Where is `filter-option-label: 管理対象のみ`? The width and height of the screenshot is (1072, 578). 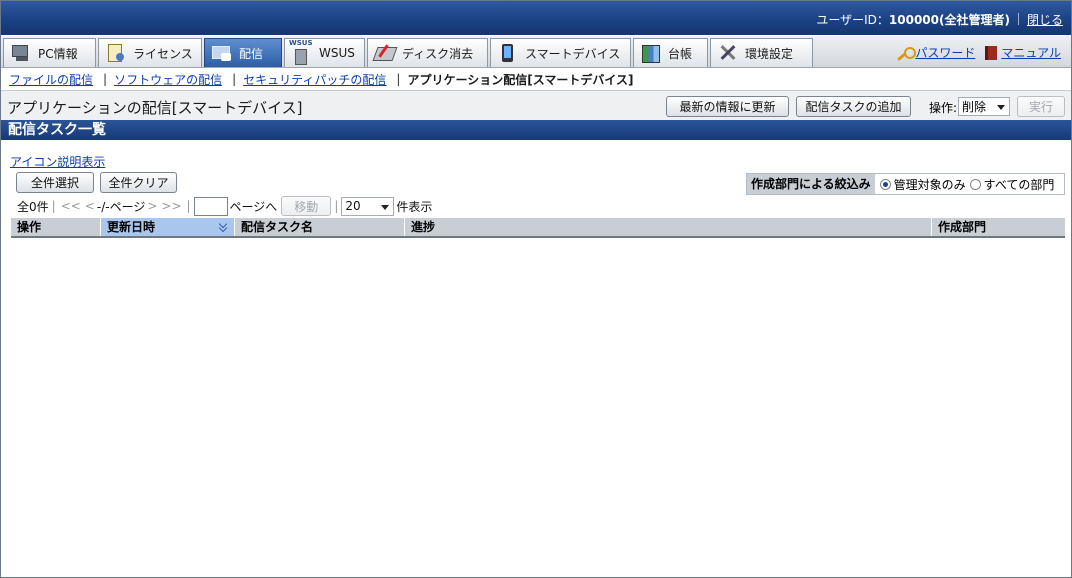 filter-option-label: 管理対象のみ is located at coordinates (929, 184).